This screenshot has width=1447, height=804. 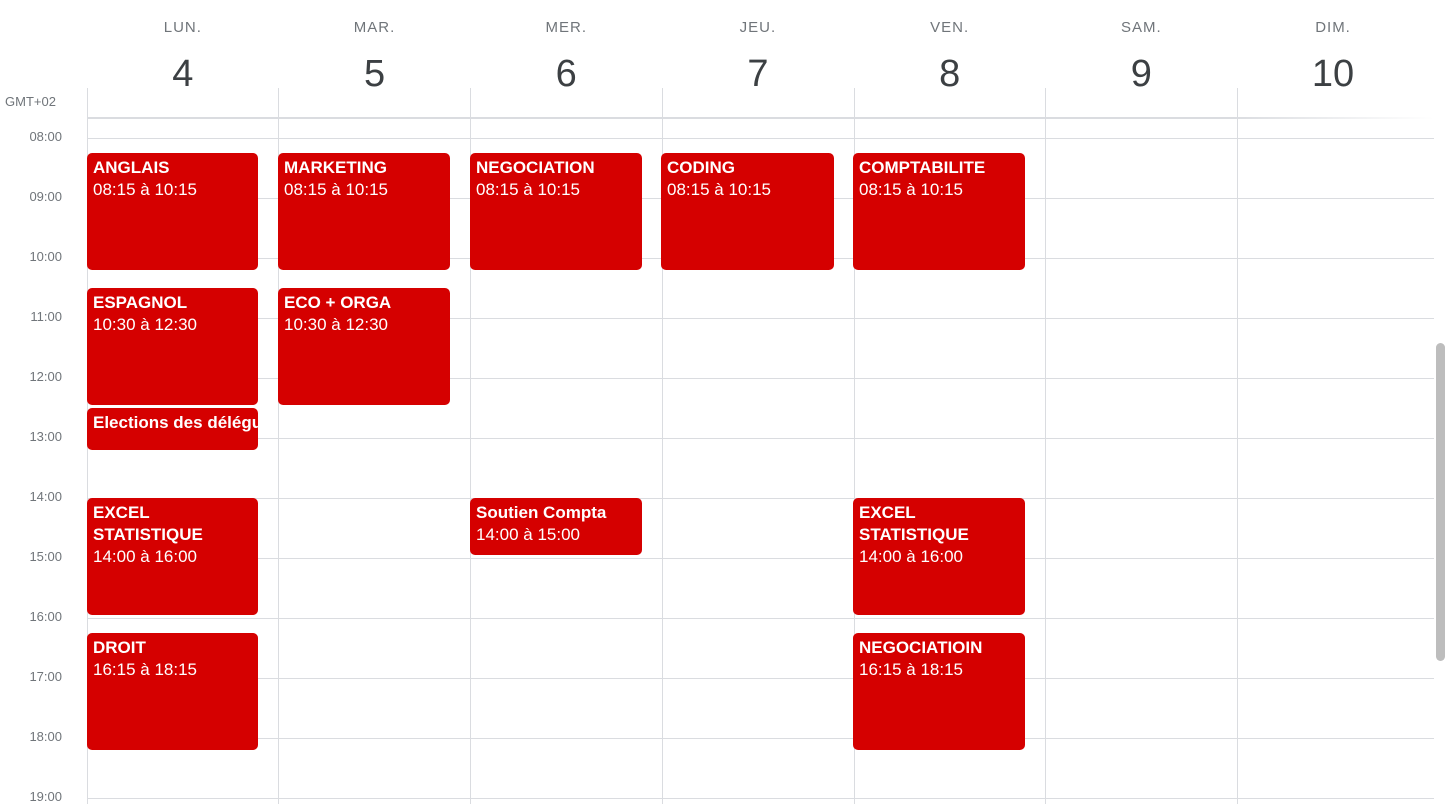 I want to click on vertical-scrollbar, so click(x=1440, y=402).